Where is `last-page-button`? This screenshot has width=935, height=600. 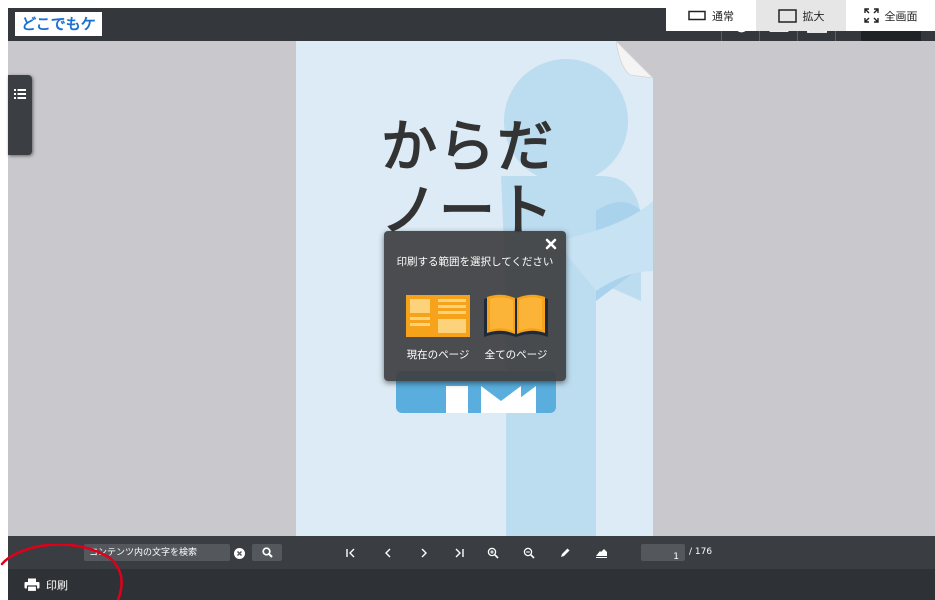 last-page-button is located at coordinates (459, 553).